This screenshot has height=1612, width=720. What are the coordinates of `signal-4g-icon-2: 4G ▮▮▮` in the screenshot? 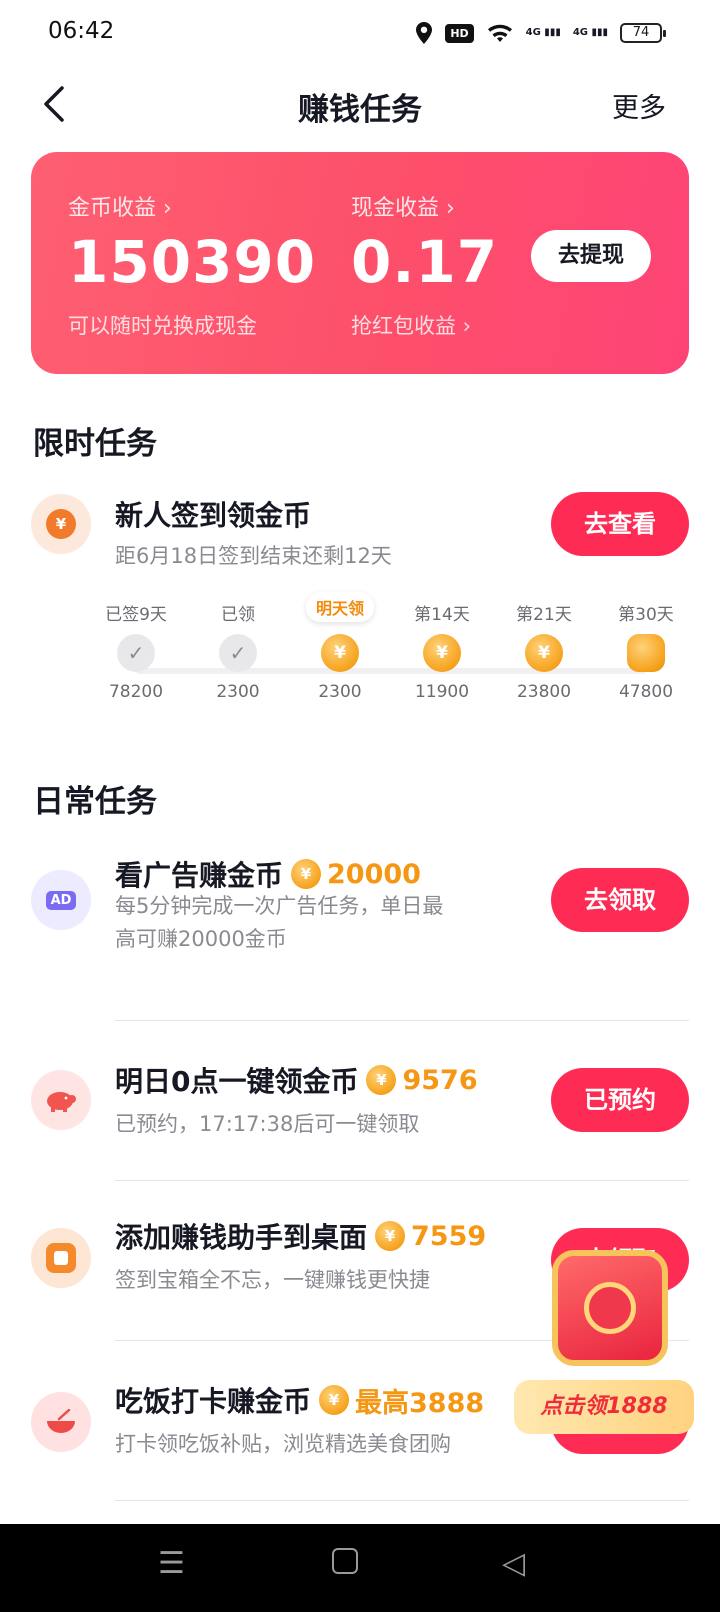 It's located at (590, 32).